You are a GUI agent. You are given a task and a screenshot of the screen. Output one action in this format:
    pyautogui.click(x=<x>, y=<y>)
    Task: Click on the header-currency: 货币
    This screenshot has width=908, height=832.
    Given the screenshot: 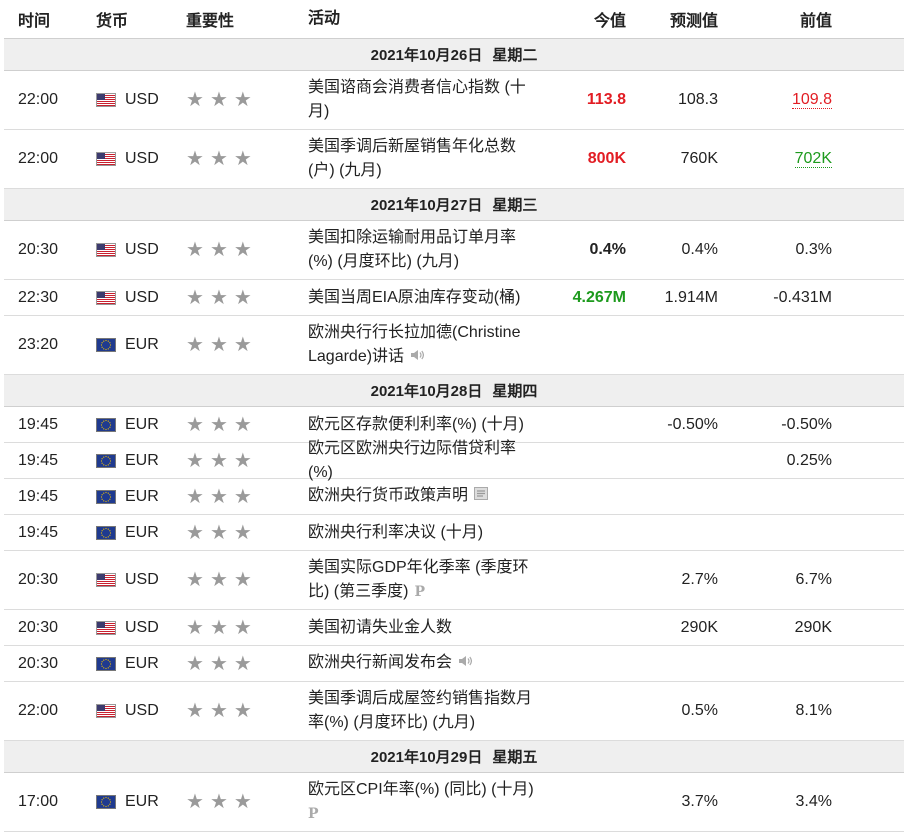 What is the action you would take?
    pyautogui.click(x=112, y=21)
    